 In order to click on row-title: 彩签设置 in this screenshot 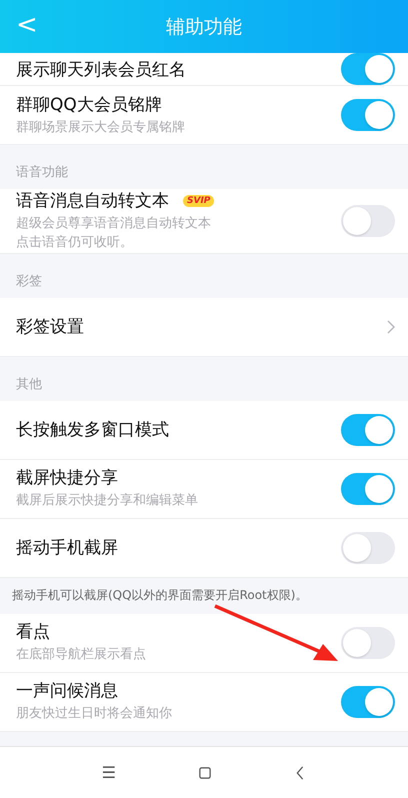, I will do `click(50, 327)`.